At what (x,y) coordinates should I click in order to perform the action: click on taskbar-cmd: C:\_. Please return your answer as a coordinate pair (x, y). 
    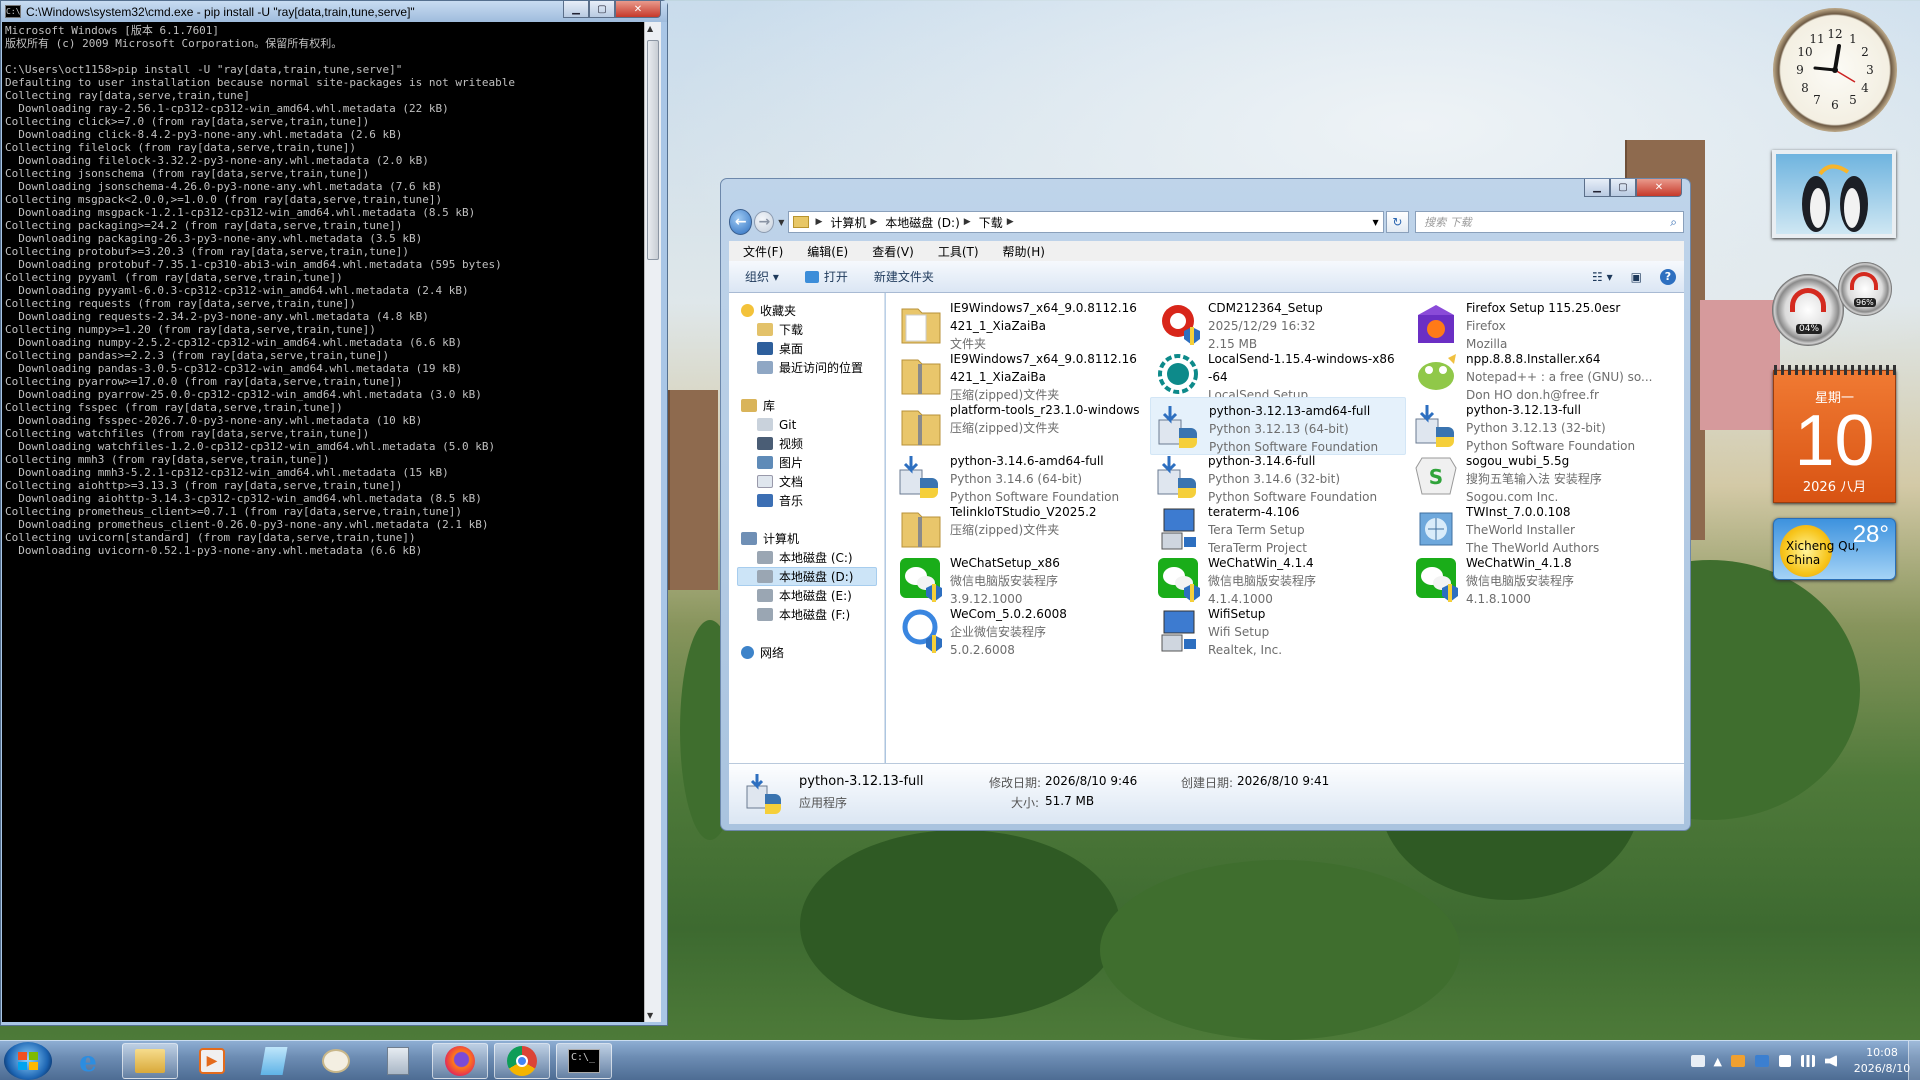
    Looking at the image, I should click on (584, 1061).